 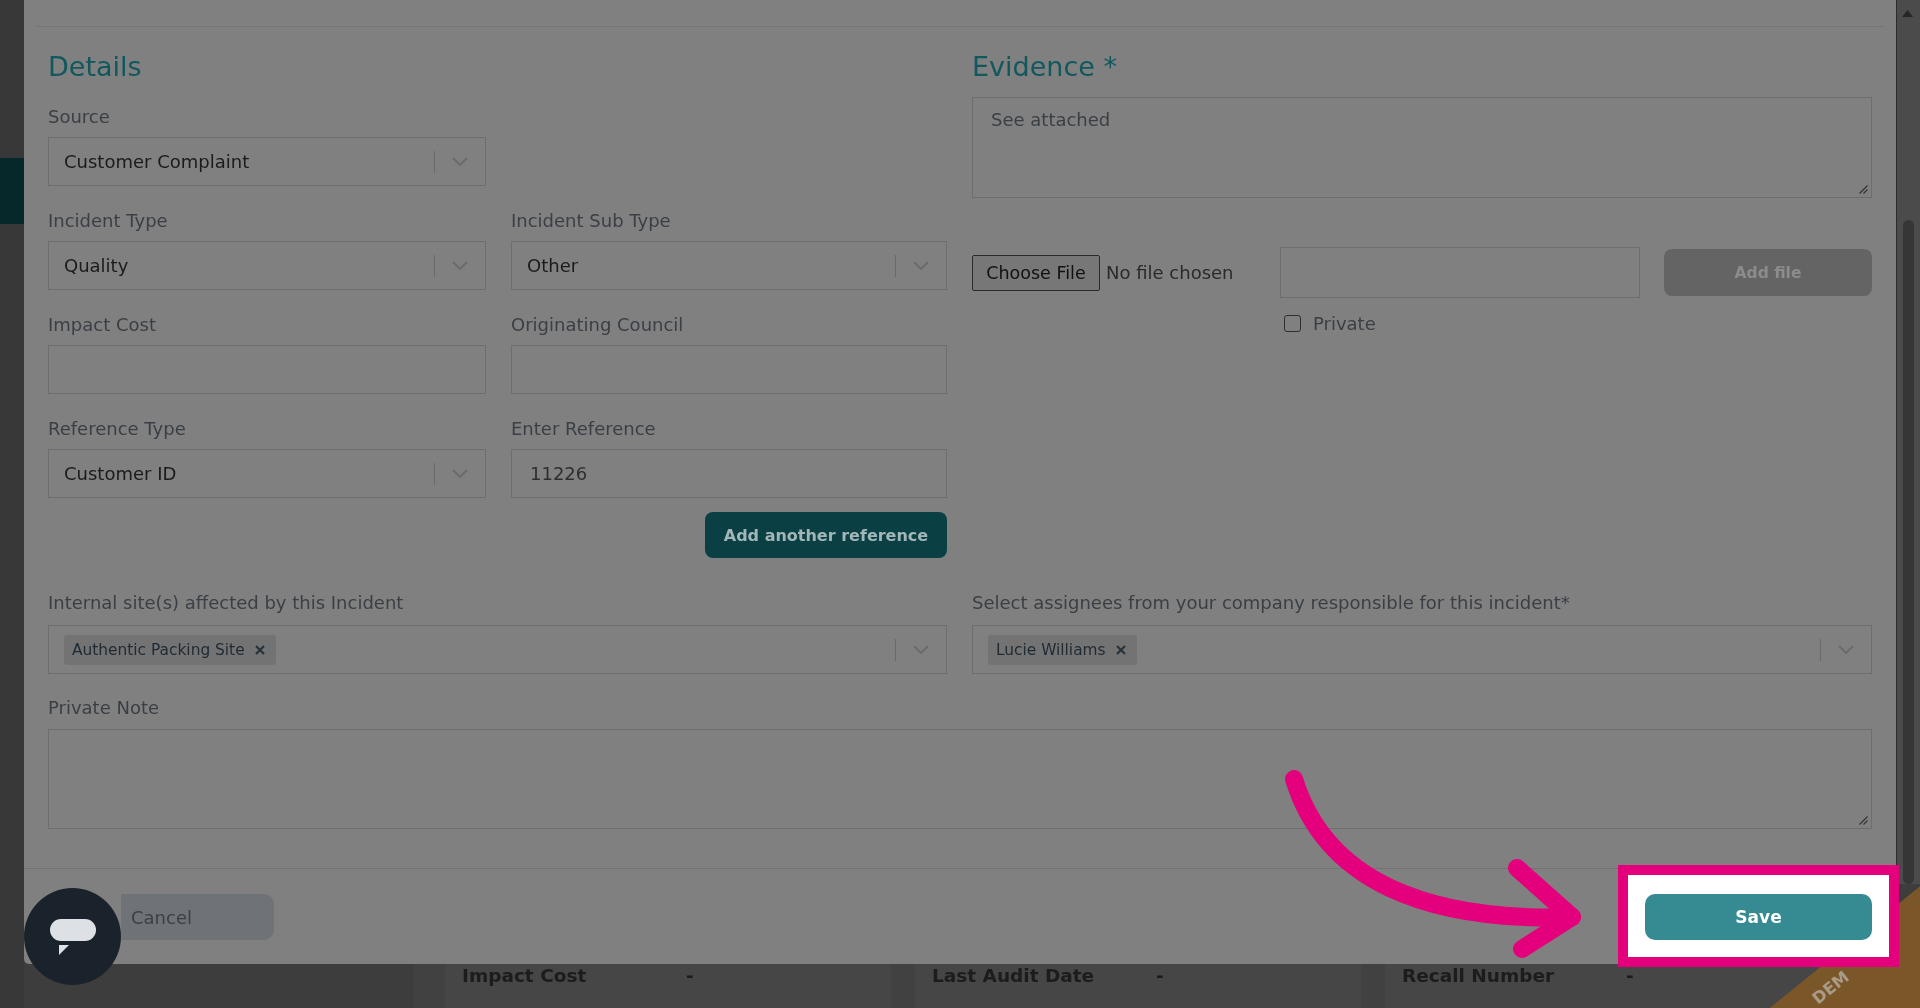 I want to click on field-label: Internal site(s) affected by this Incident, so click(x=226, y=603).